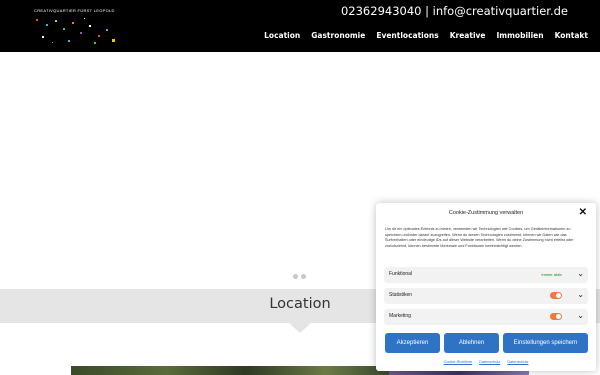 This screenshot has height=375, width=600. I want to click on site-logo: CREATIVQUARTIER FÜRST LEOPOLD, so click(74, 27).